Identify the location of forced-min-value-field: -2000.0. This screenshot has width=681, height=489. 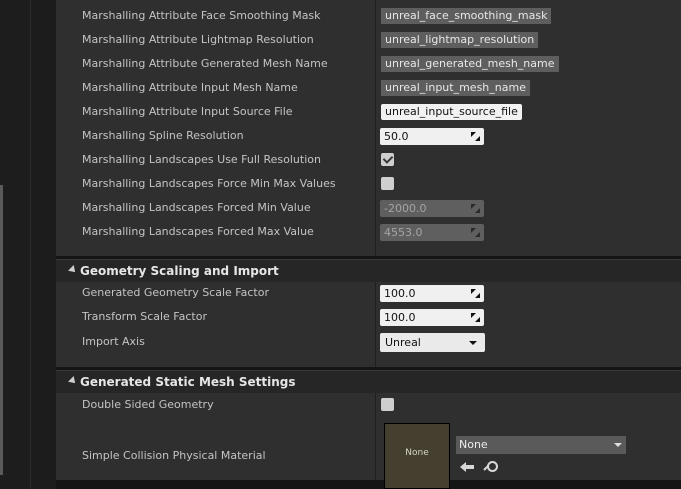
(432, 208).